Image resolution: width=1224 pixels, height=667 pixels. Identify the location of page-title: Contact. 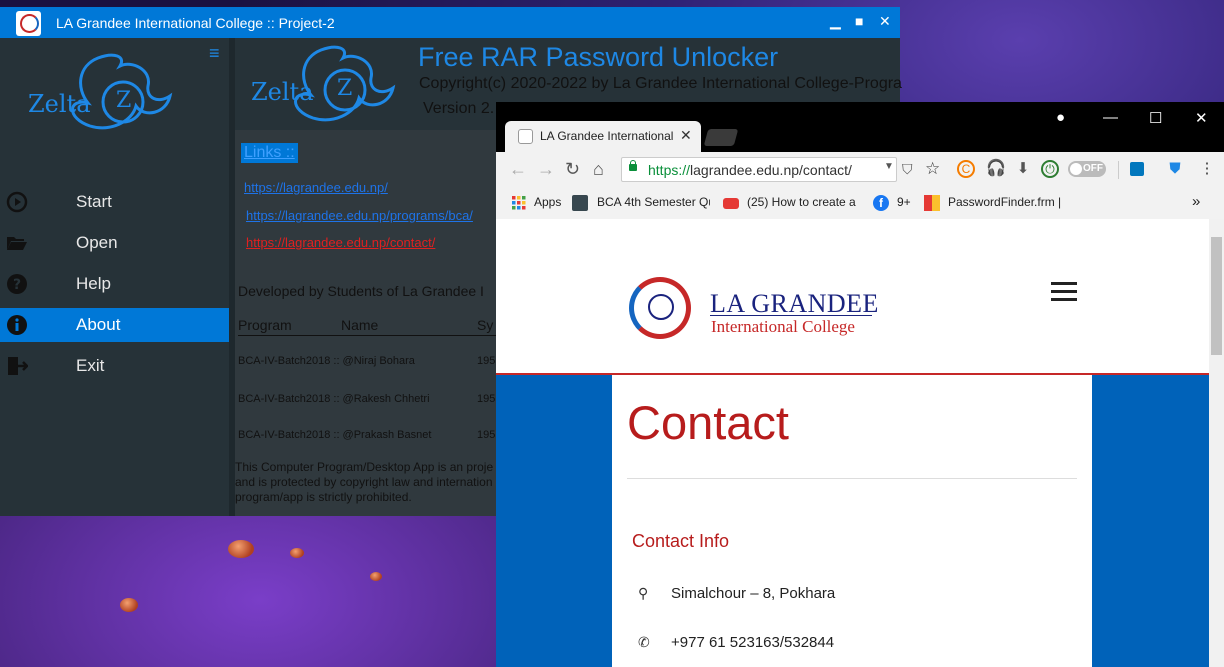
(708, 422).